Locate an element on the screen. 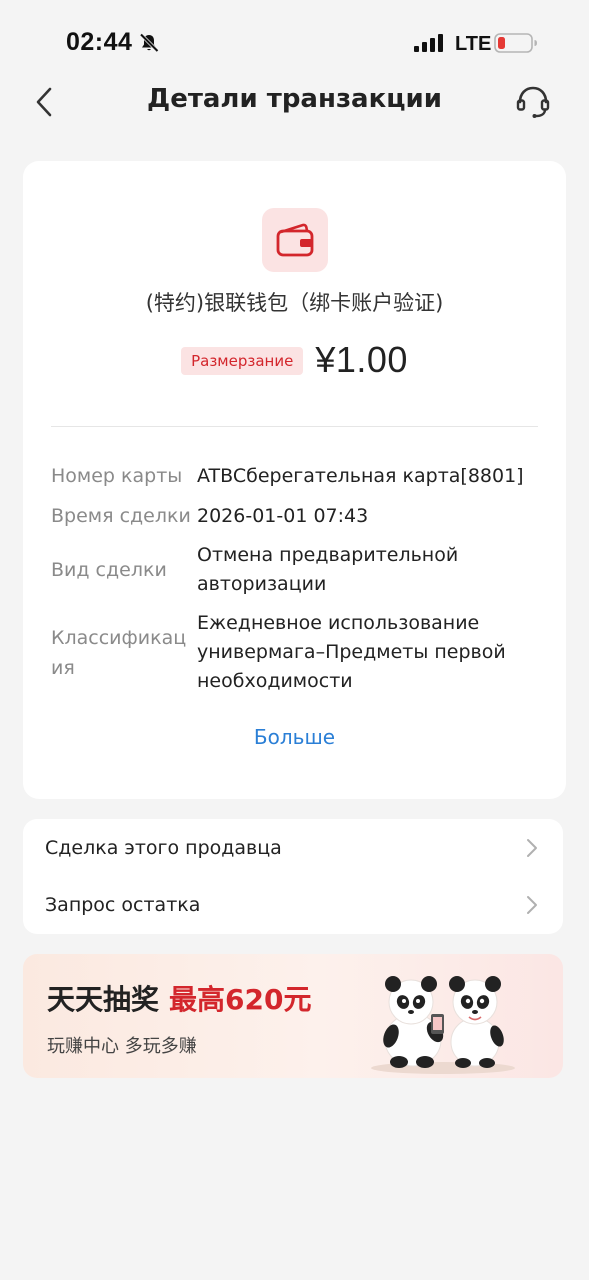  nav-bar: Детали транзакции is located at coordinates (294, 102).